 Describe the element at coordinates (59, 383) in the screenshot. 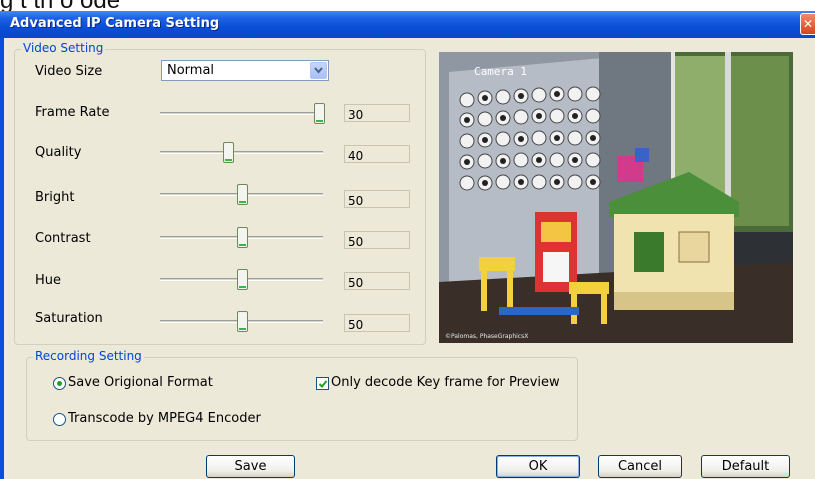

I see `save-original-radio` at that location.